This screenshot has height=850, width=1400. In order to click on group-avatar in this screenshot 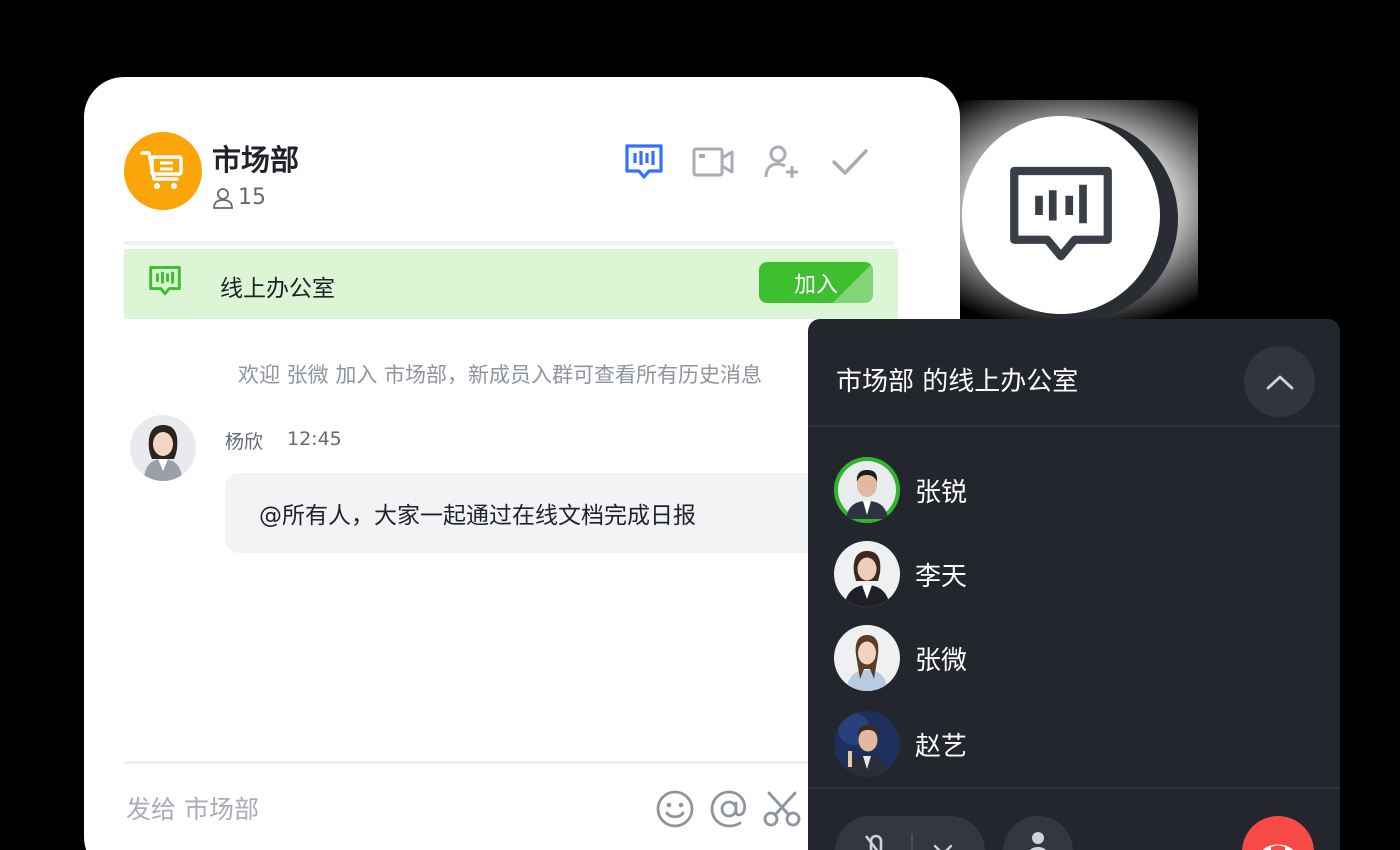, I will do `click(163, 171)`.